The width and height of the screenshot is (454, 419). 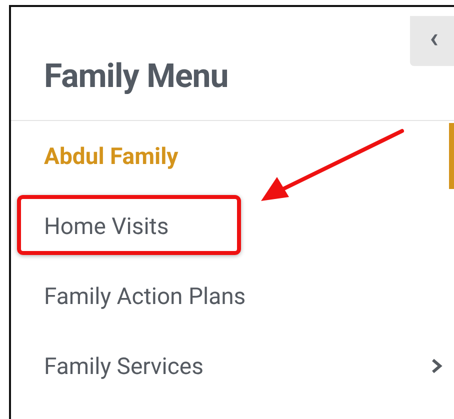 I want to click on menu-item: Family Action Plans, so click(x=145, y=296).